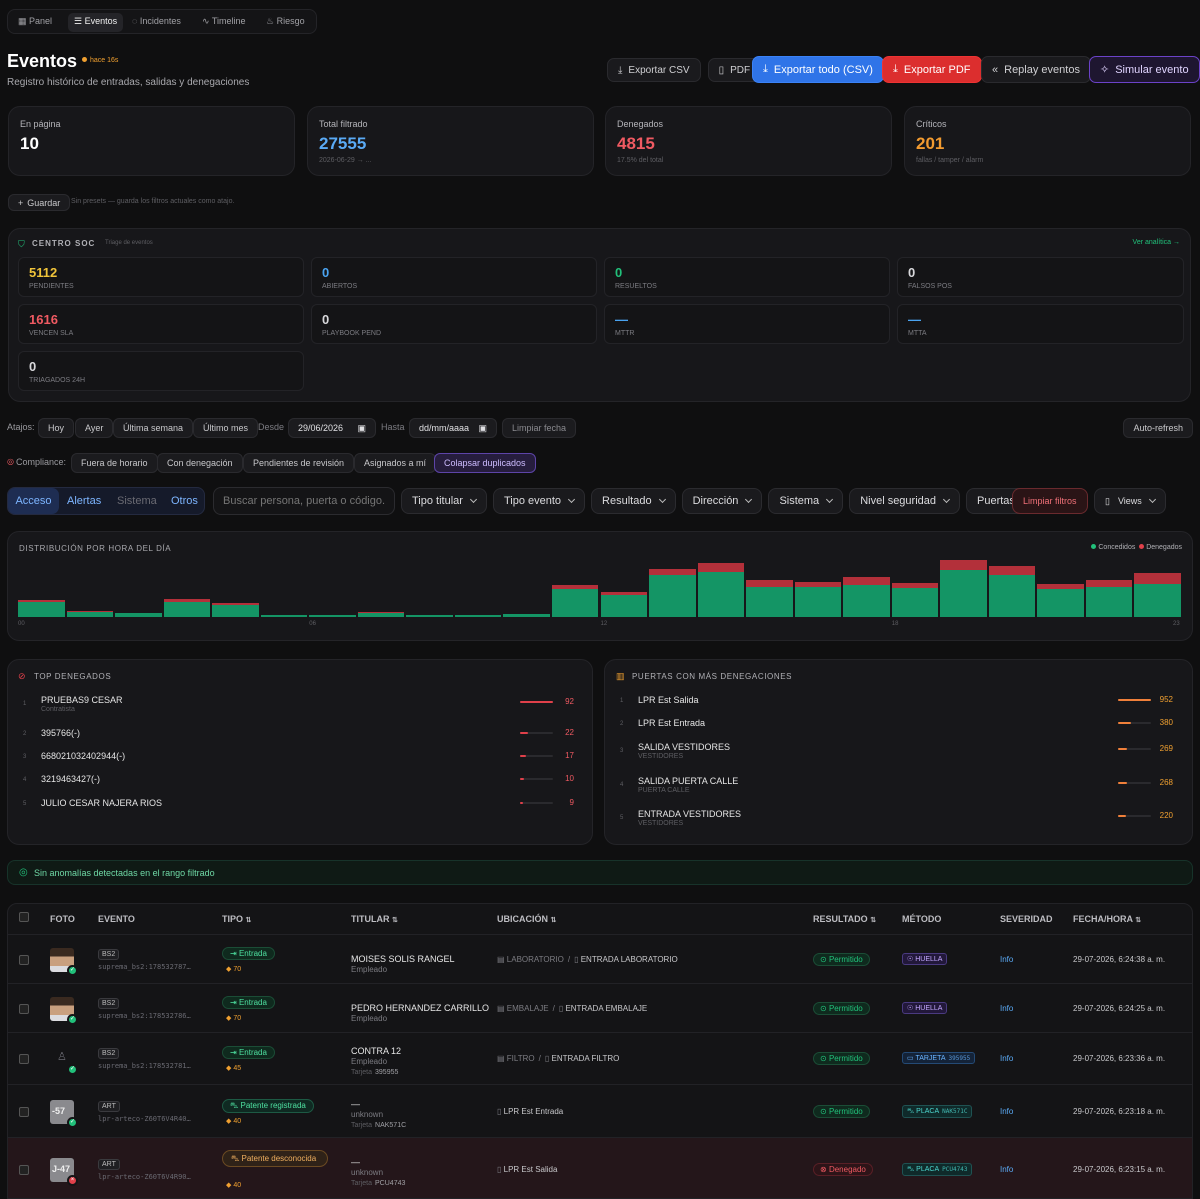 This screenshot has width=1200, height=1199. Describe the element at coordinates (1158, 428) in the screenshot. I see `auto-refresh-toggle: Auto-refresh` at that location.